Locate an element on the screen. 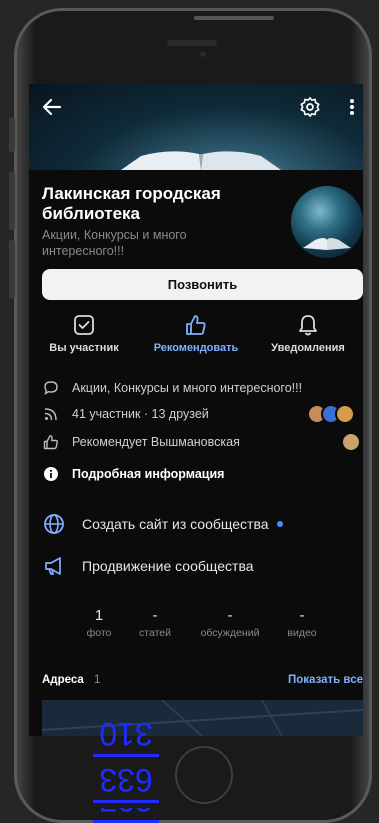 Image resolution: width=379 pixels, height=823 pixels. overlay-code: 297 is located at coordinates (126, 815).